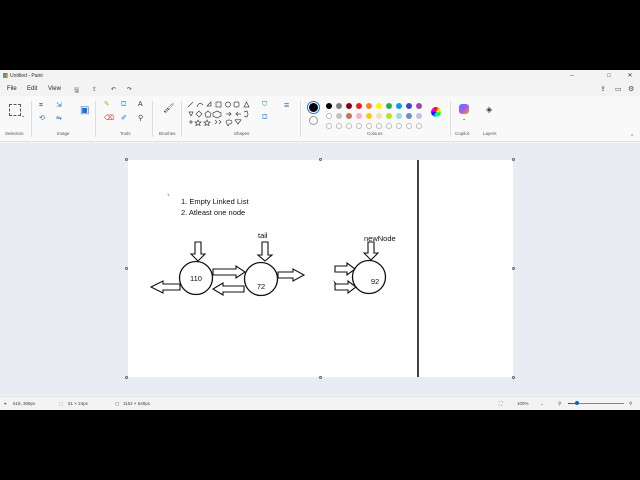 This screenshot has height=480, width=640. I want to click on newnode-arrow, so click(371, 251).